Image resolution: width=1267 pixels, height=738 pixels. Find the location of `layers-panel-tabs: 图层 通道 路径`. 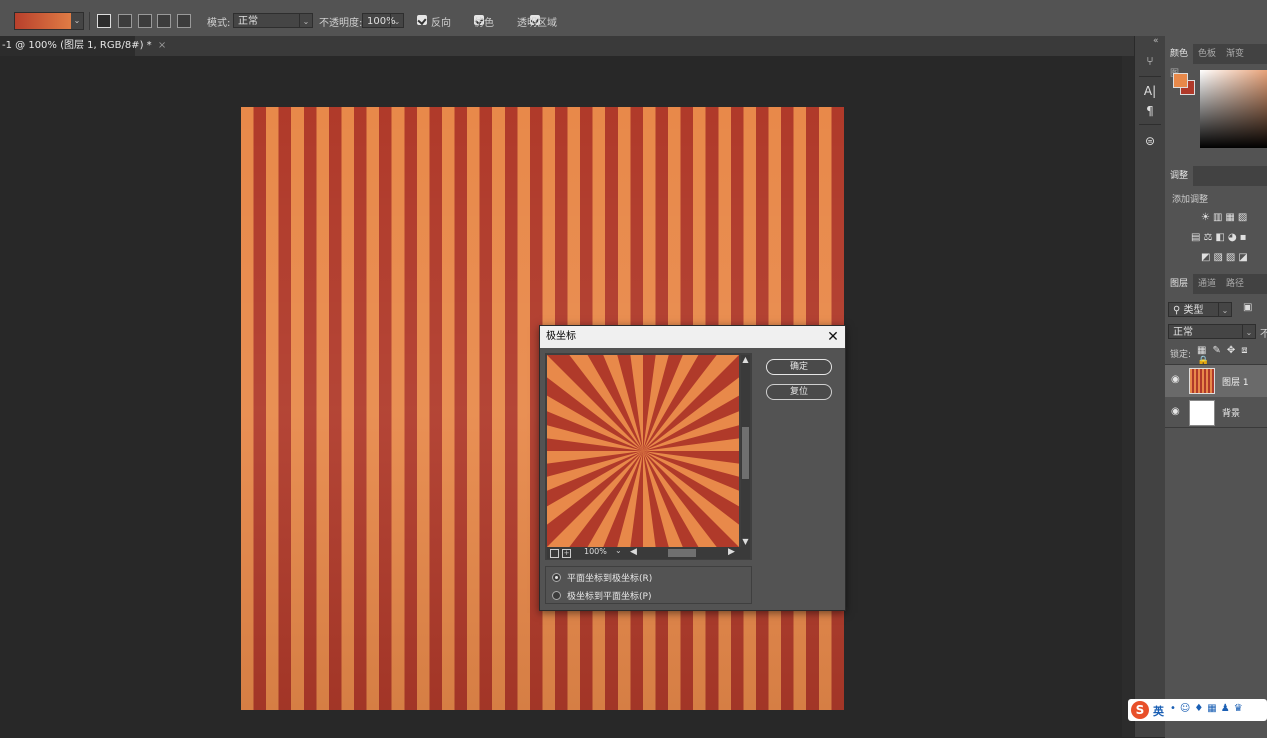

layers-panel-tabs: 图层 通道 路径 is located at coordinates (1216, 284).